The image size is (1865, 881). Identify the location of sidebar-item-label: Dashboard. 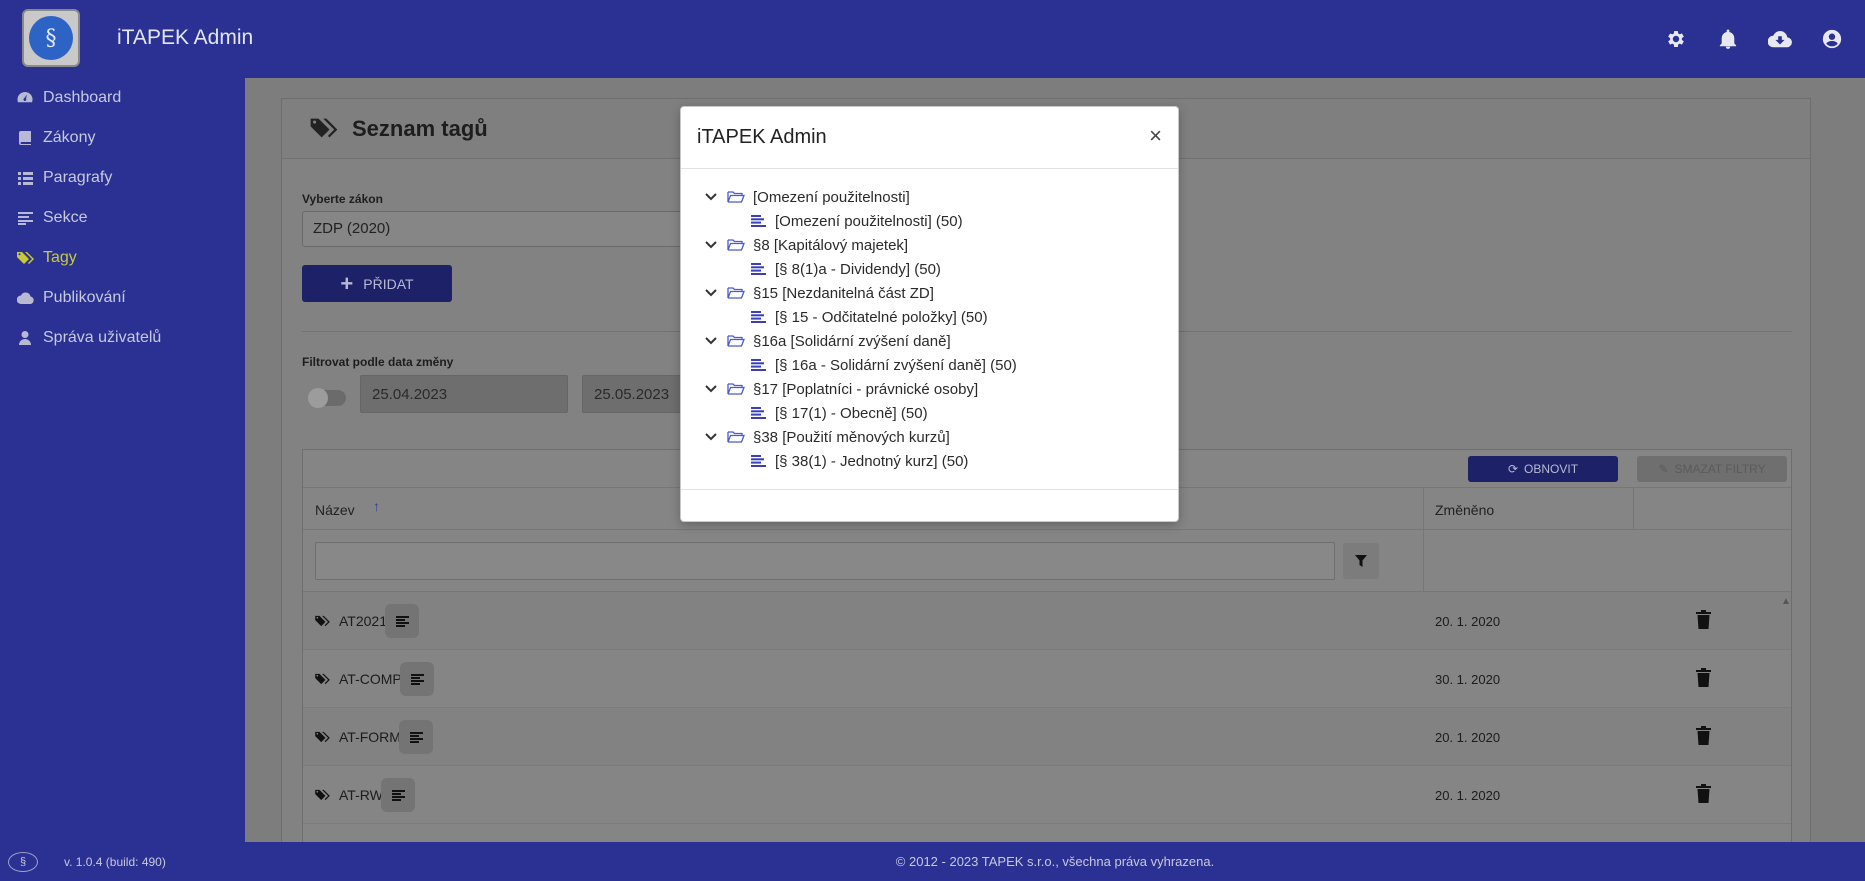
(82, 97).